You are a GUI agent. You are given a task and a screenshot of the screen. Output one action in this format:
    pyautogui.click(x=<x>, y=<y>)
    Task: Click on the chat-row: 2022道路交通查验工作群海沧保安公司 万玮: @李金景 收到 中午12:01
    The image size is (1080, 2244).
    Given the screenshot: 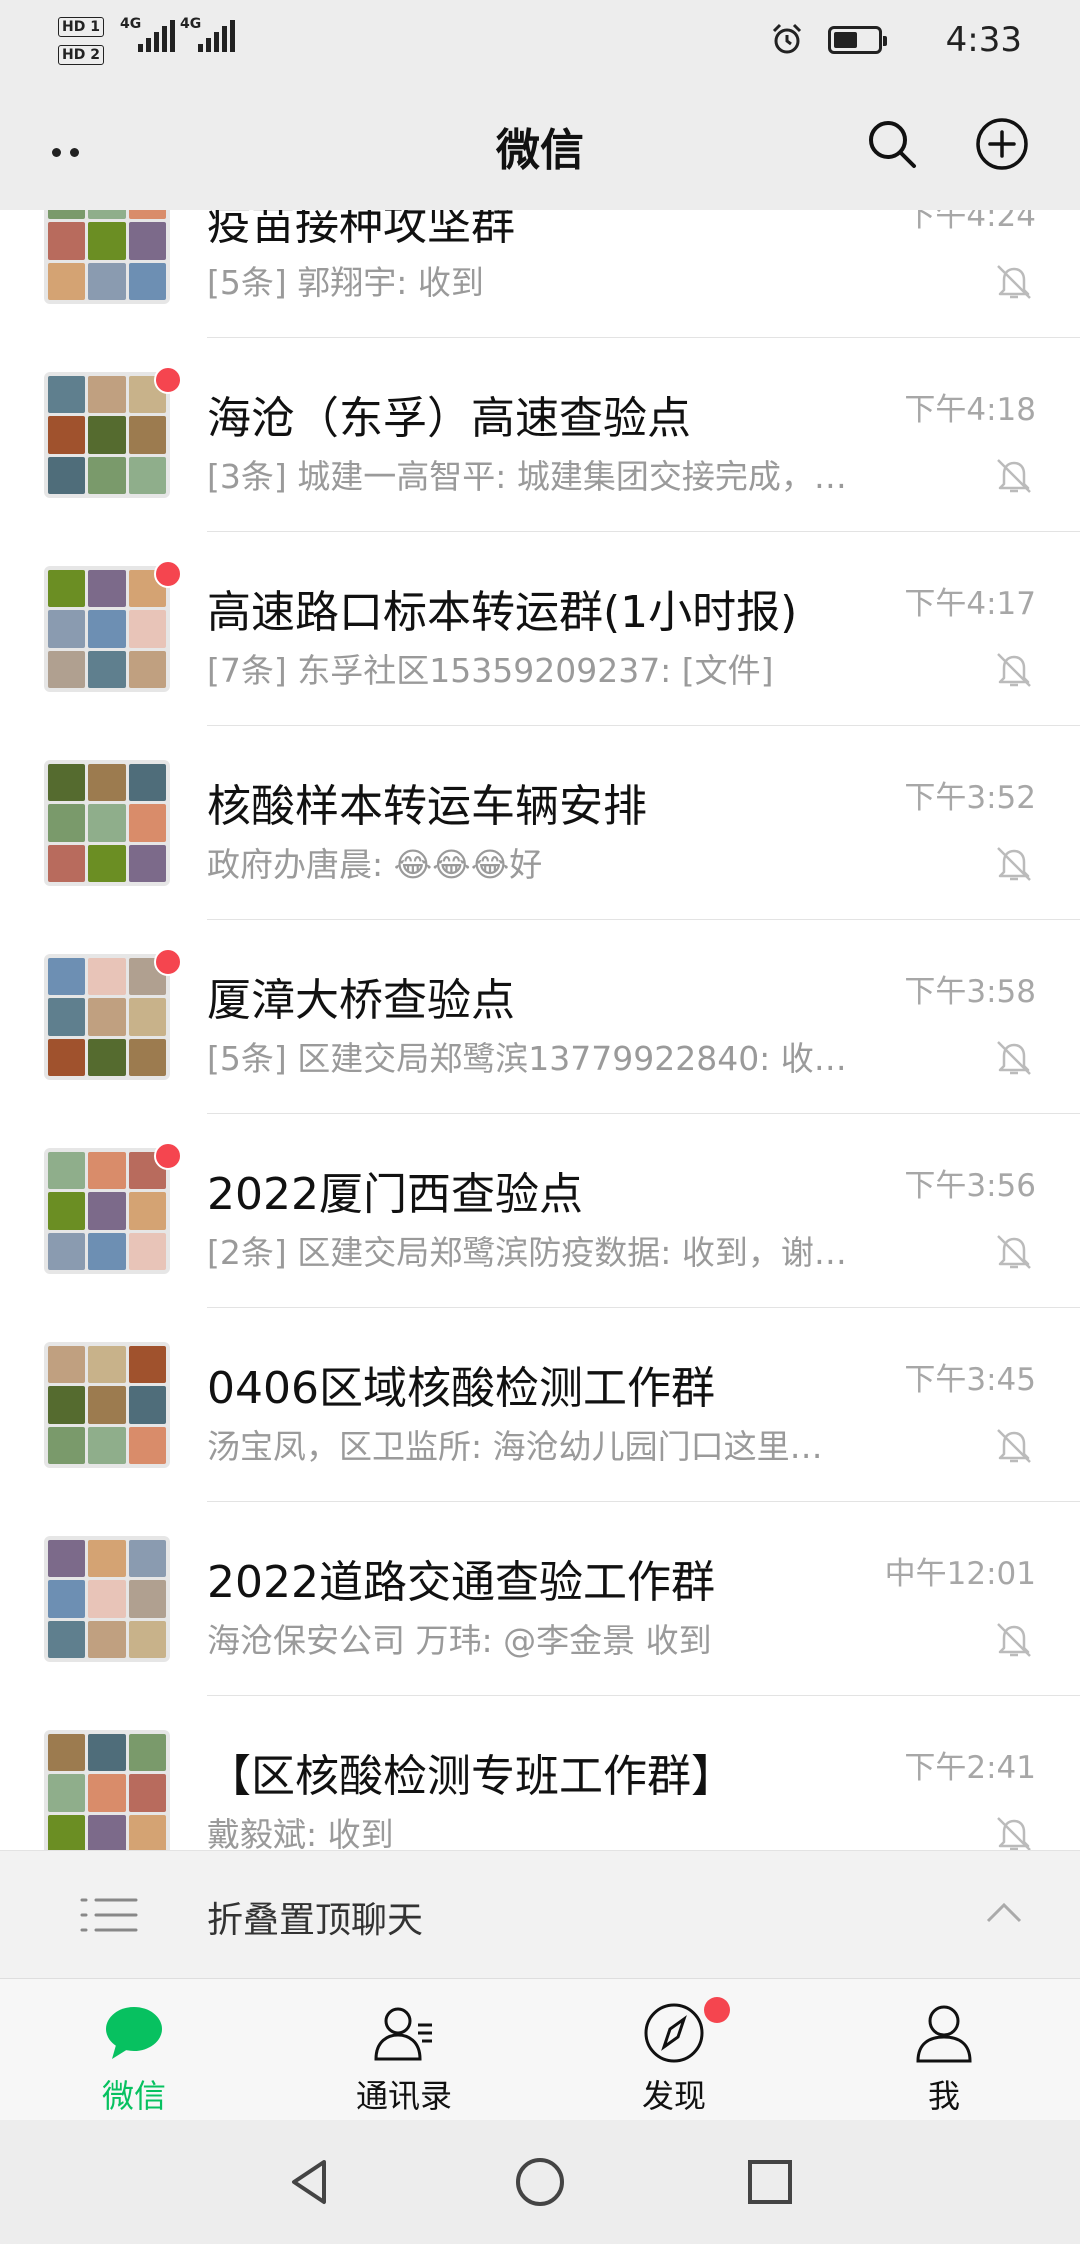 What is the action you would take?
    pyautogui.click(x=540, y=1599)
    